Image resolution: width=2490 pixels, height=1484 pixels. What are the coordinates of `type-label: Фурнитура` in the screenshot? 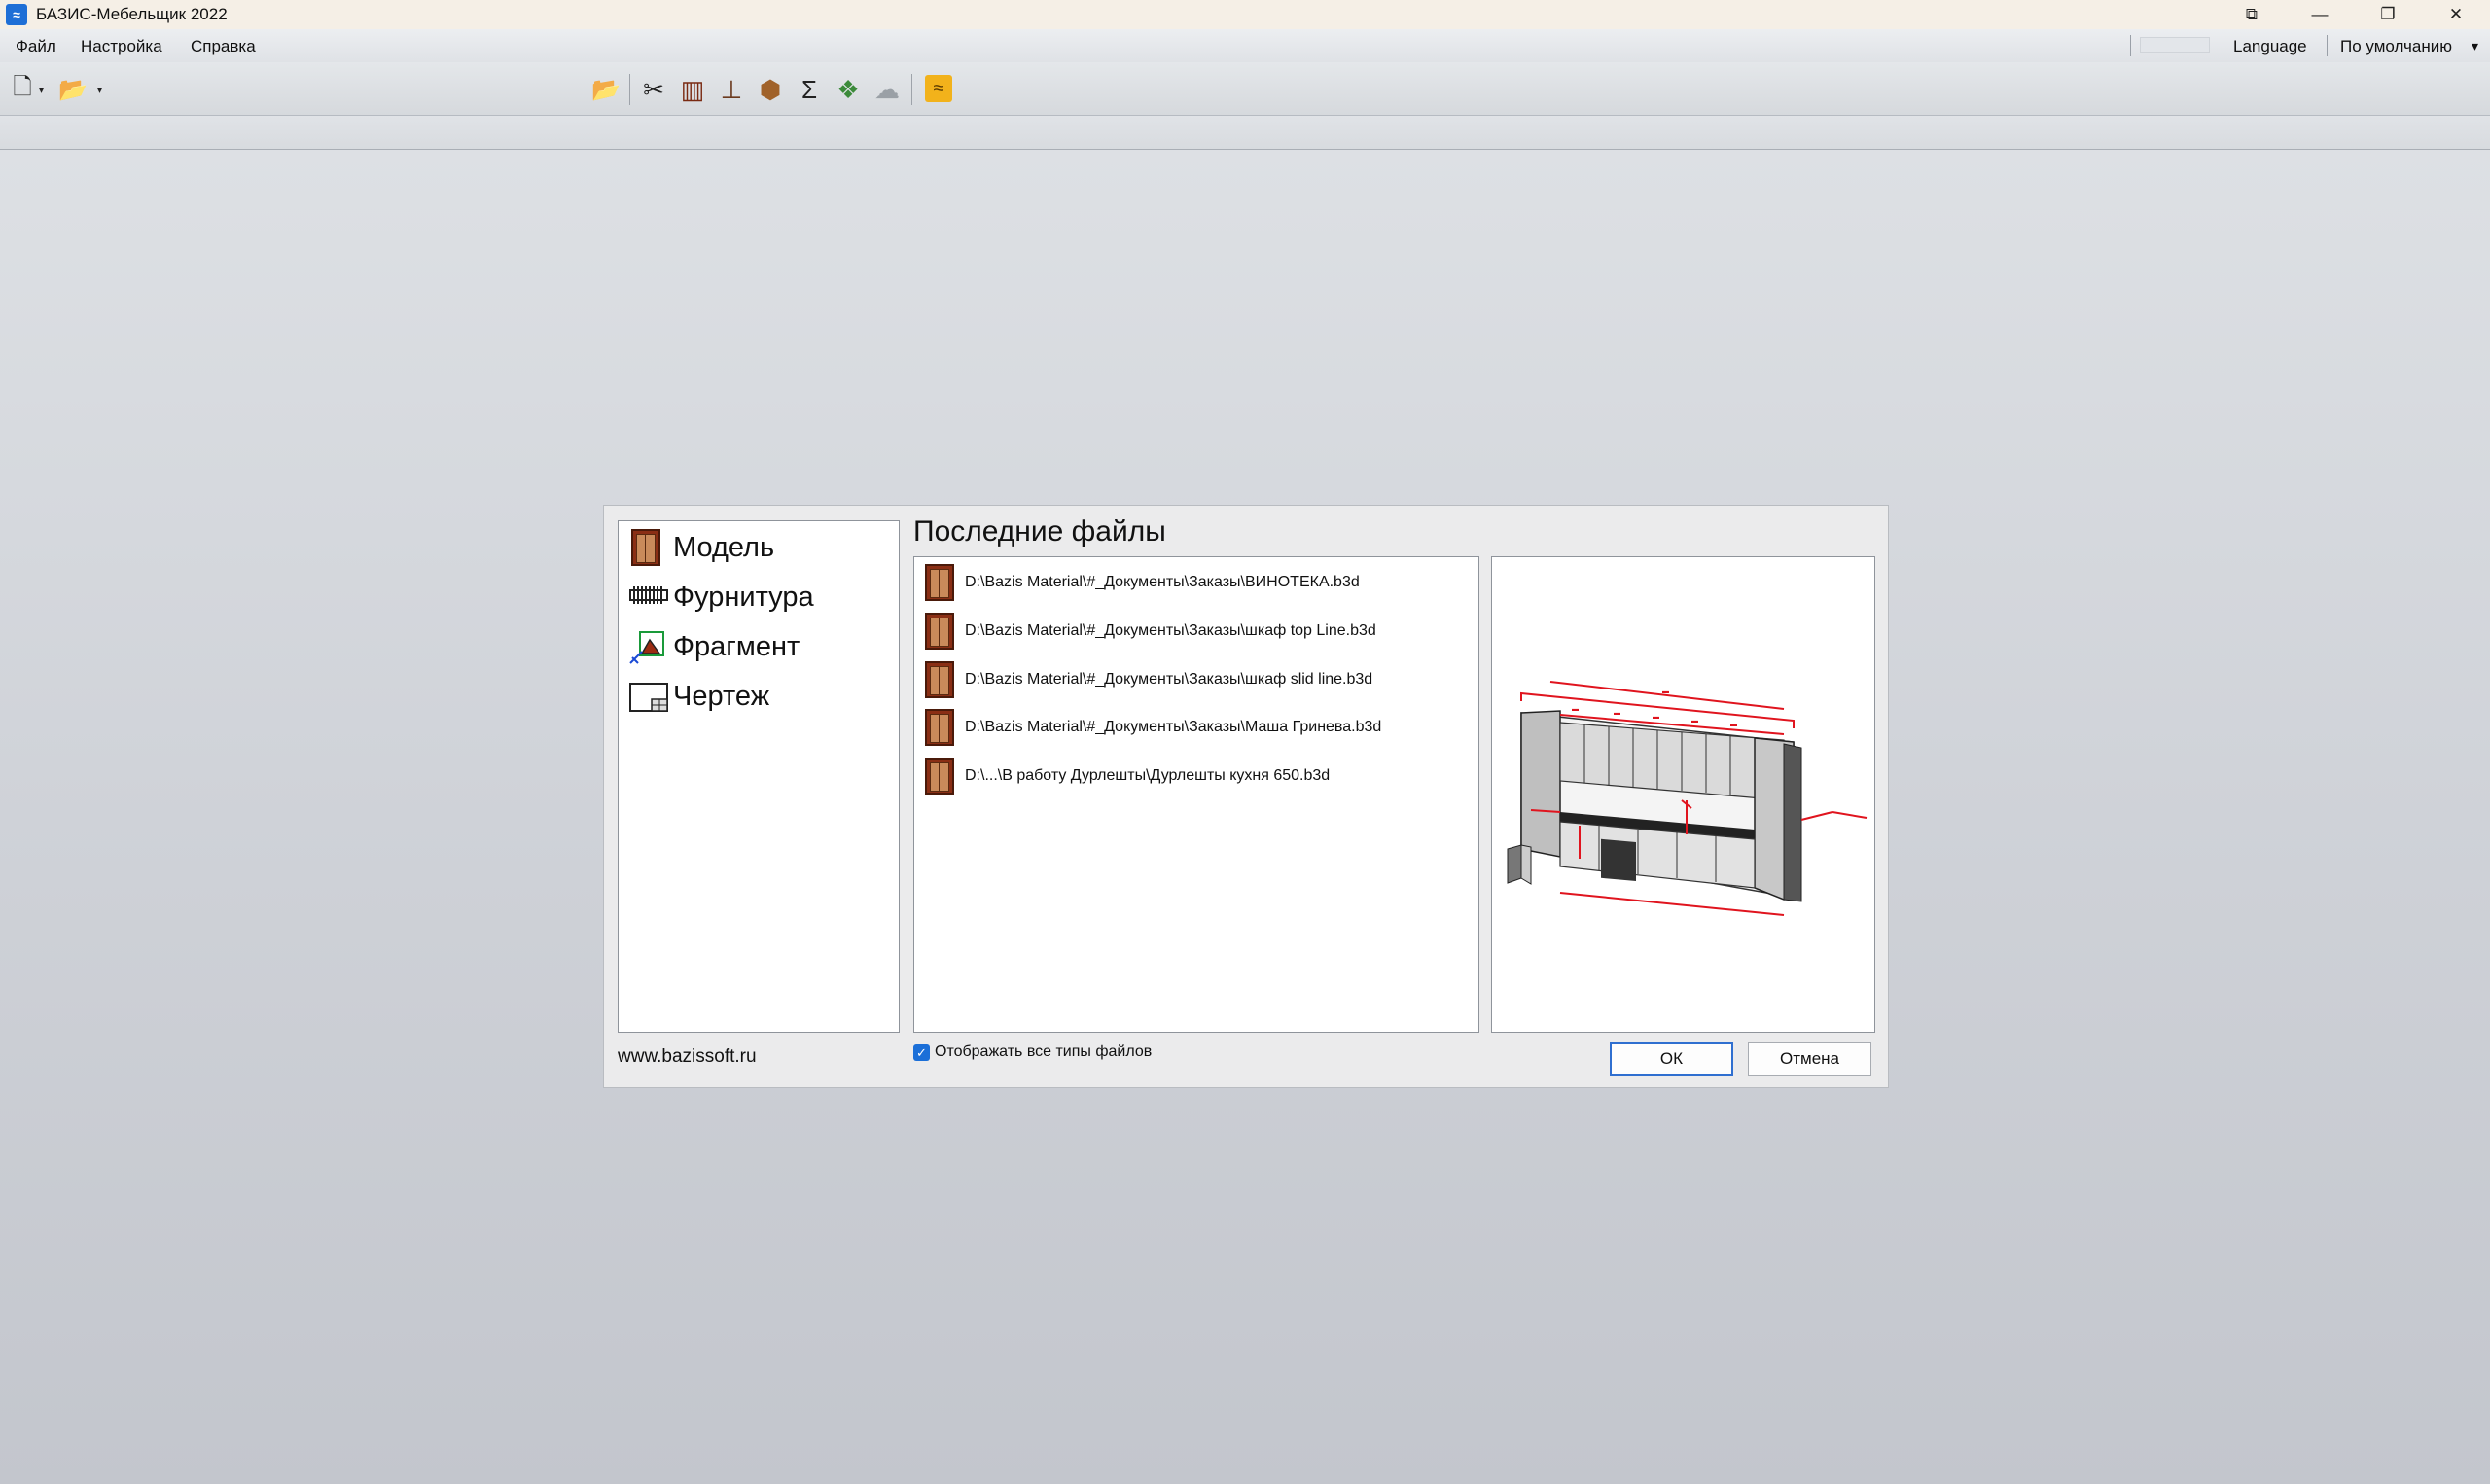 It's located at (743, 597).